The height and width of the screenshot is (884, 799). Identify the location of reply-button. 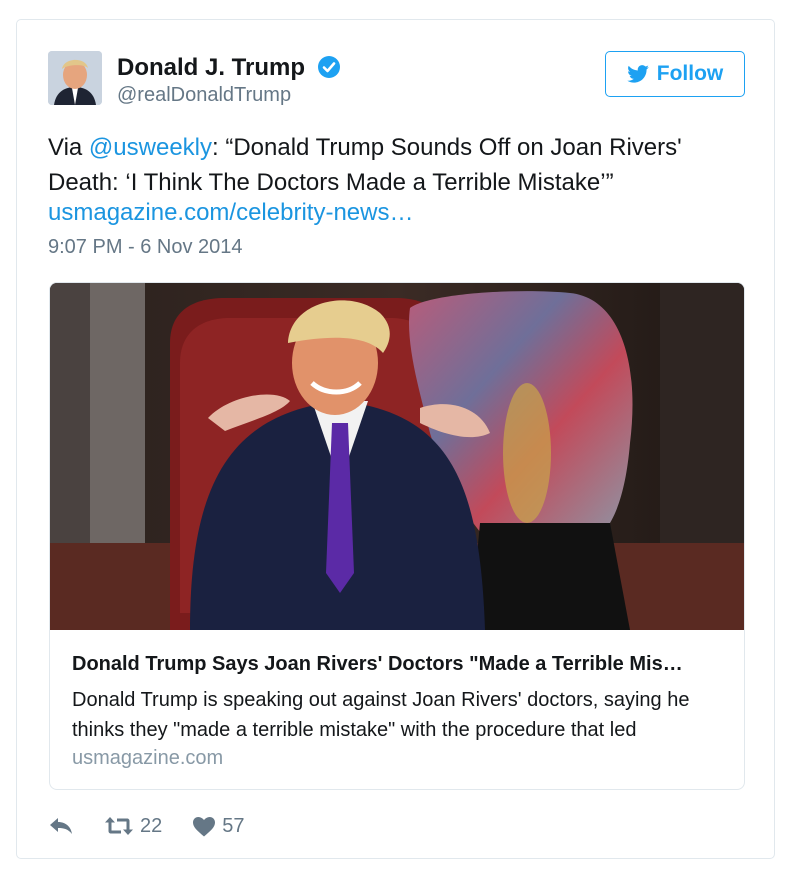
(61, 826).